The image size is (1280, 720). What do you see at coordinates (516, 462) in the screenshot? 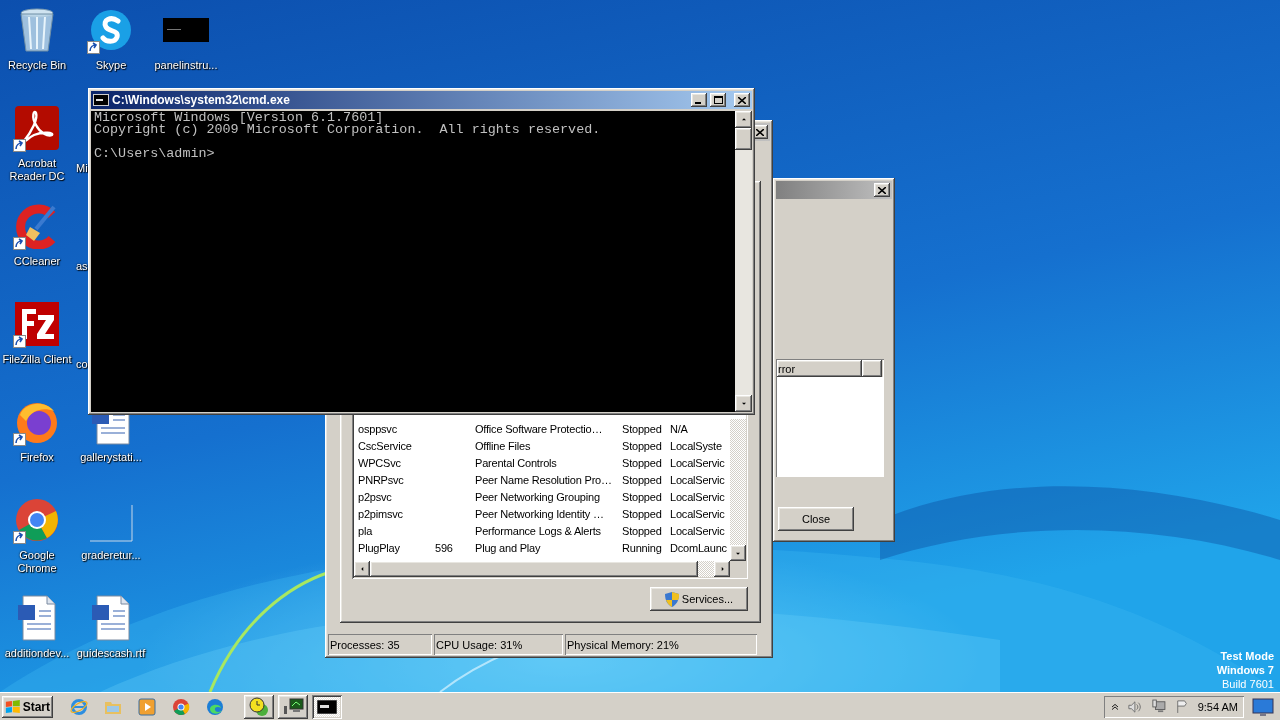
I see `table-cell-text: Parental Controls` at bounding box center [516, 462].